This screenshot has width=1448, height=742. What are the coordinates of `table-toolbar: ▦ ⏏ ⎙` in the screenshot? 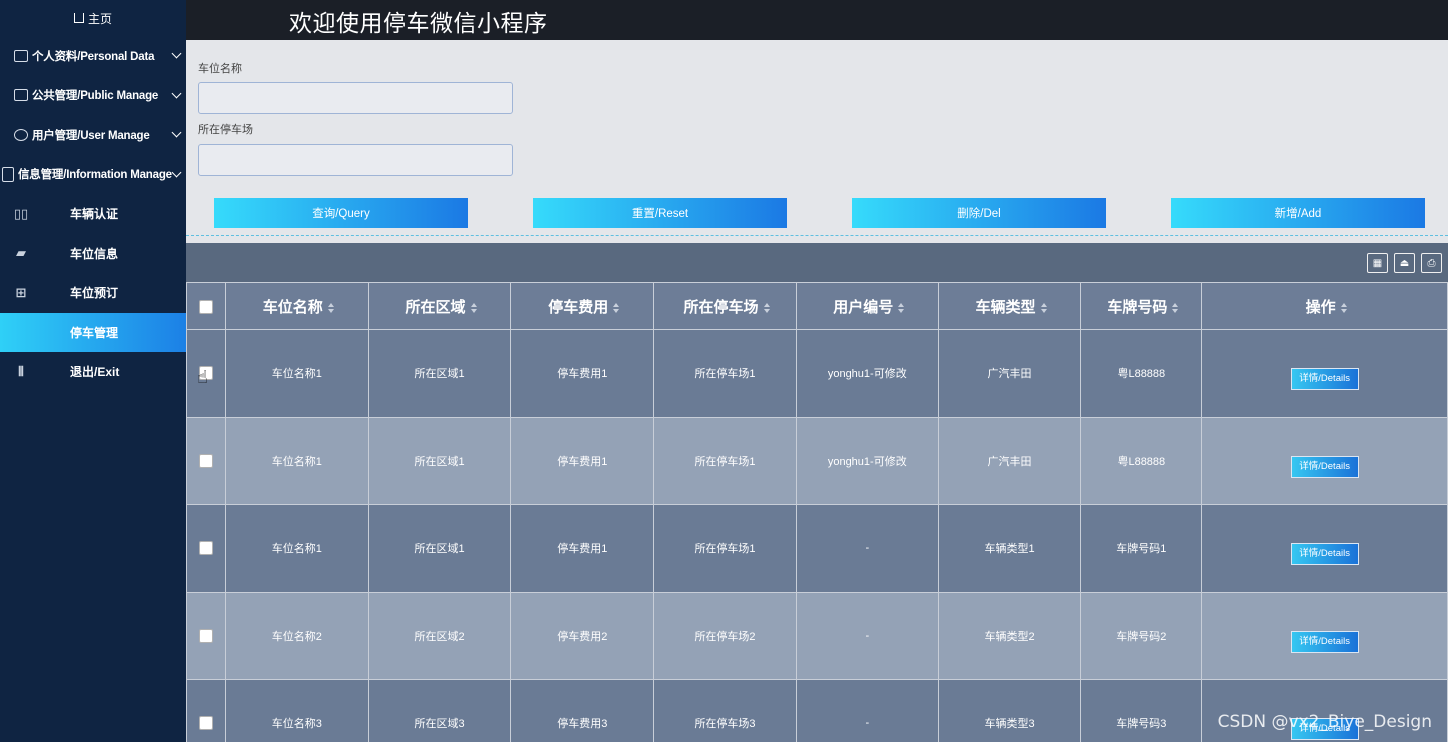 It's located at (1404, 263).